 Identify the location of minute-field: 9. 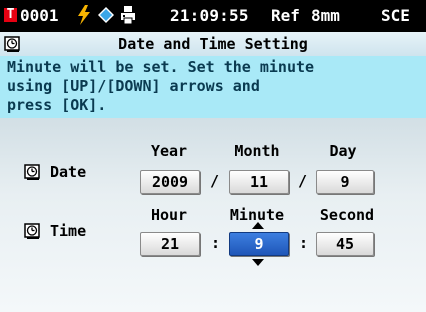
(259, 244).